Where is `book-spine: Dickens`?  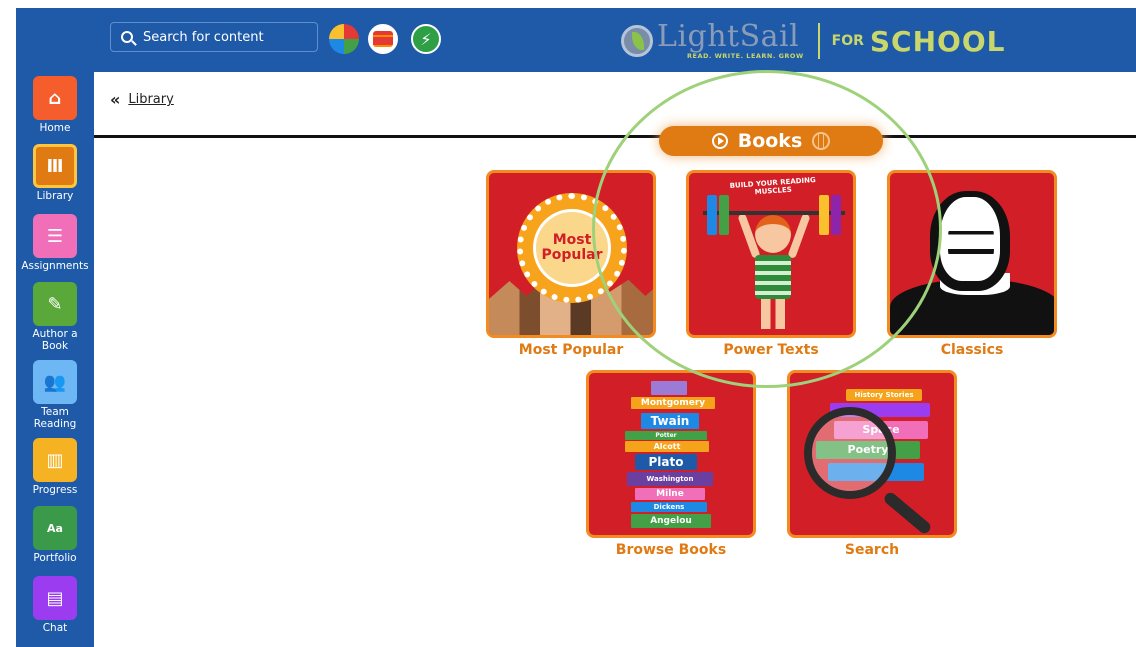
book-spine: Dickens is located at coordinates (669, 507).